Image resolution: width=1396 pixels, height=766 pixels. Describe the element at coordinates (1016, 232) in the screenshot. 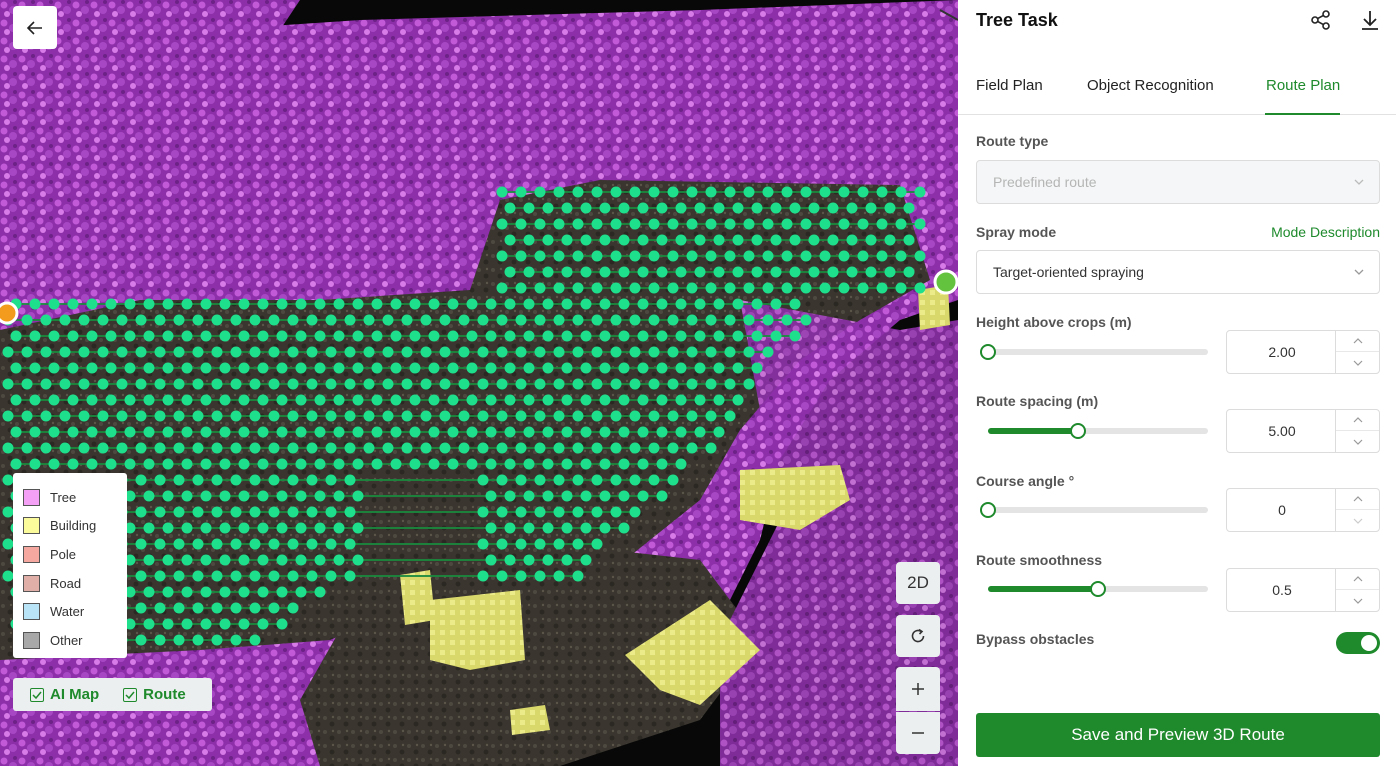

I see `spray-mode-label: Spray mode` at that location.